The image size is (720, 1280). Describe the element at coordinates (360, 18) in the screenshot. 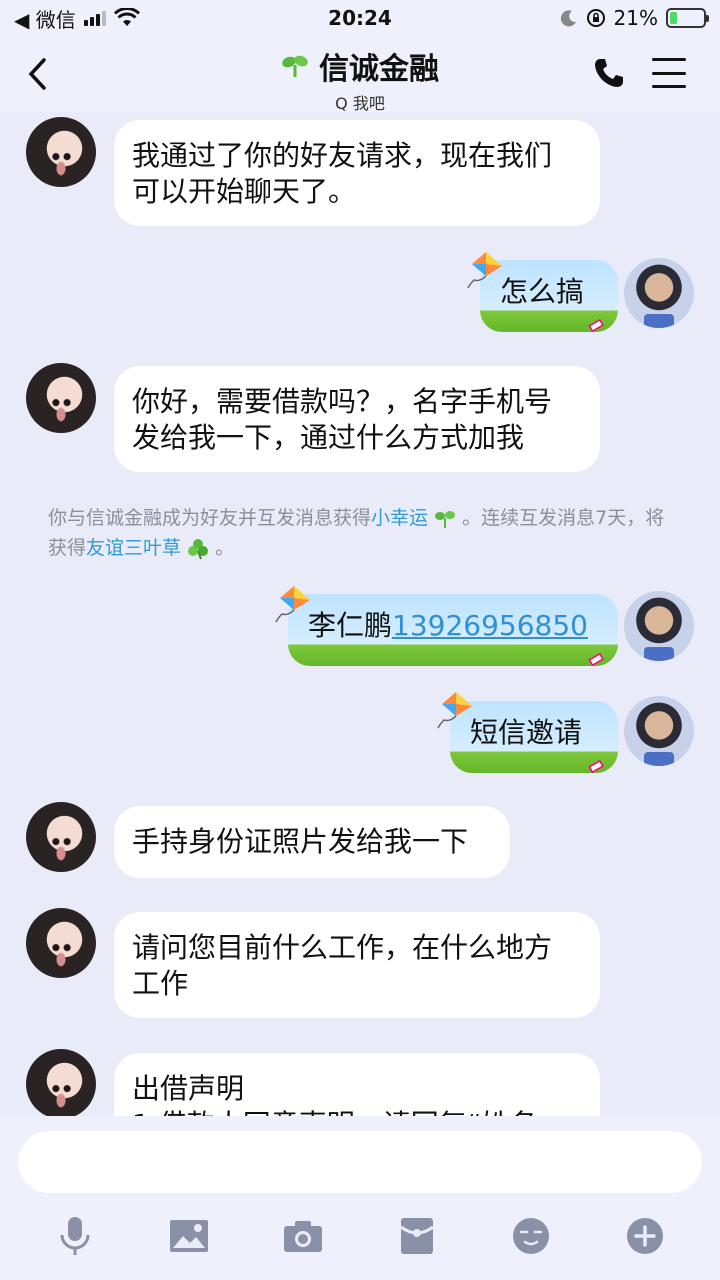

I see `status-bar: ◀ 微信 20:24 21%` at that location.